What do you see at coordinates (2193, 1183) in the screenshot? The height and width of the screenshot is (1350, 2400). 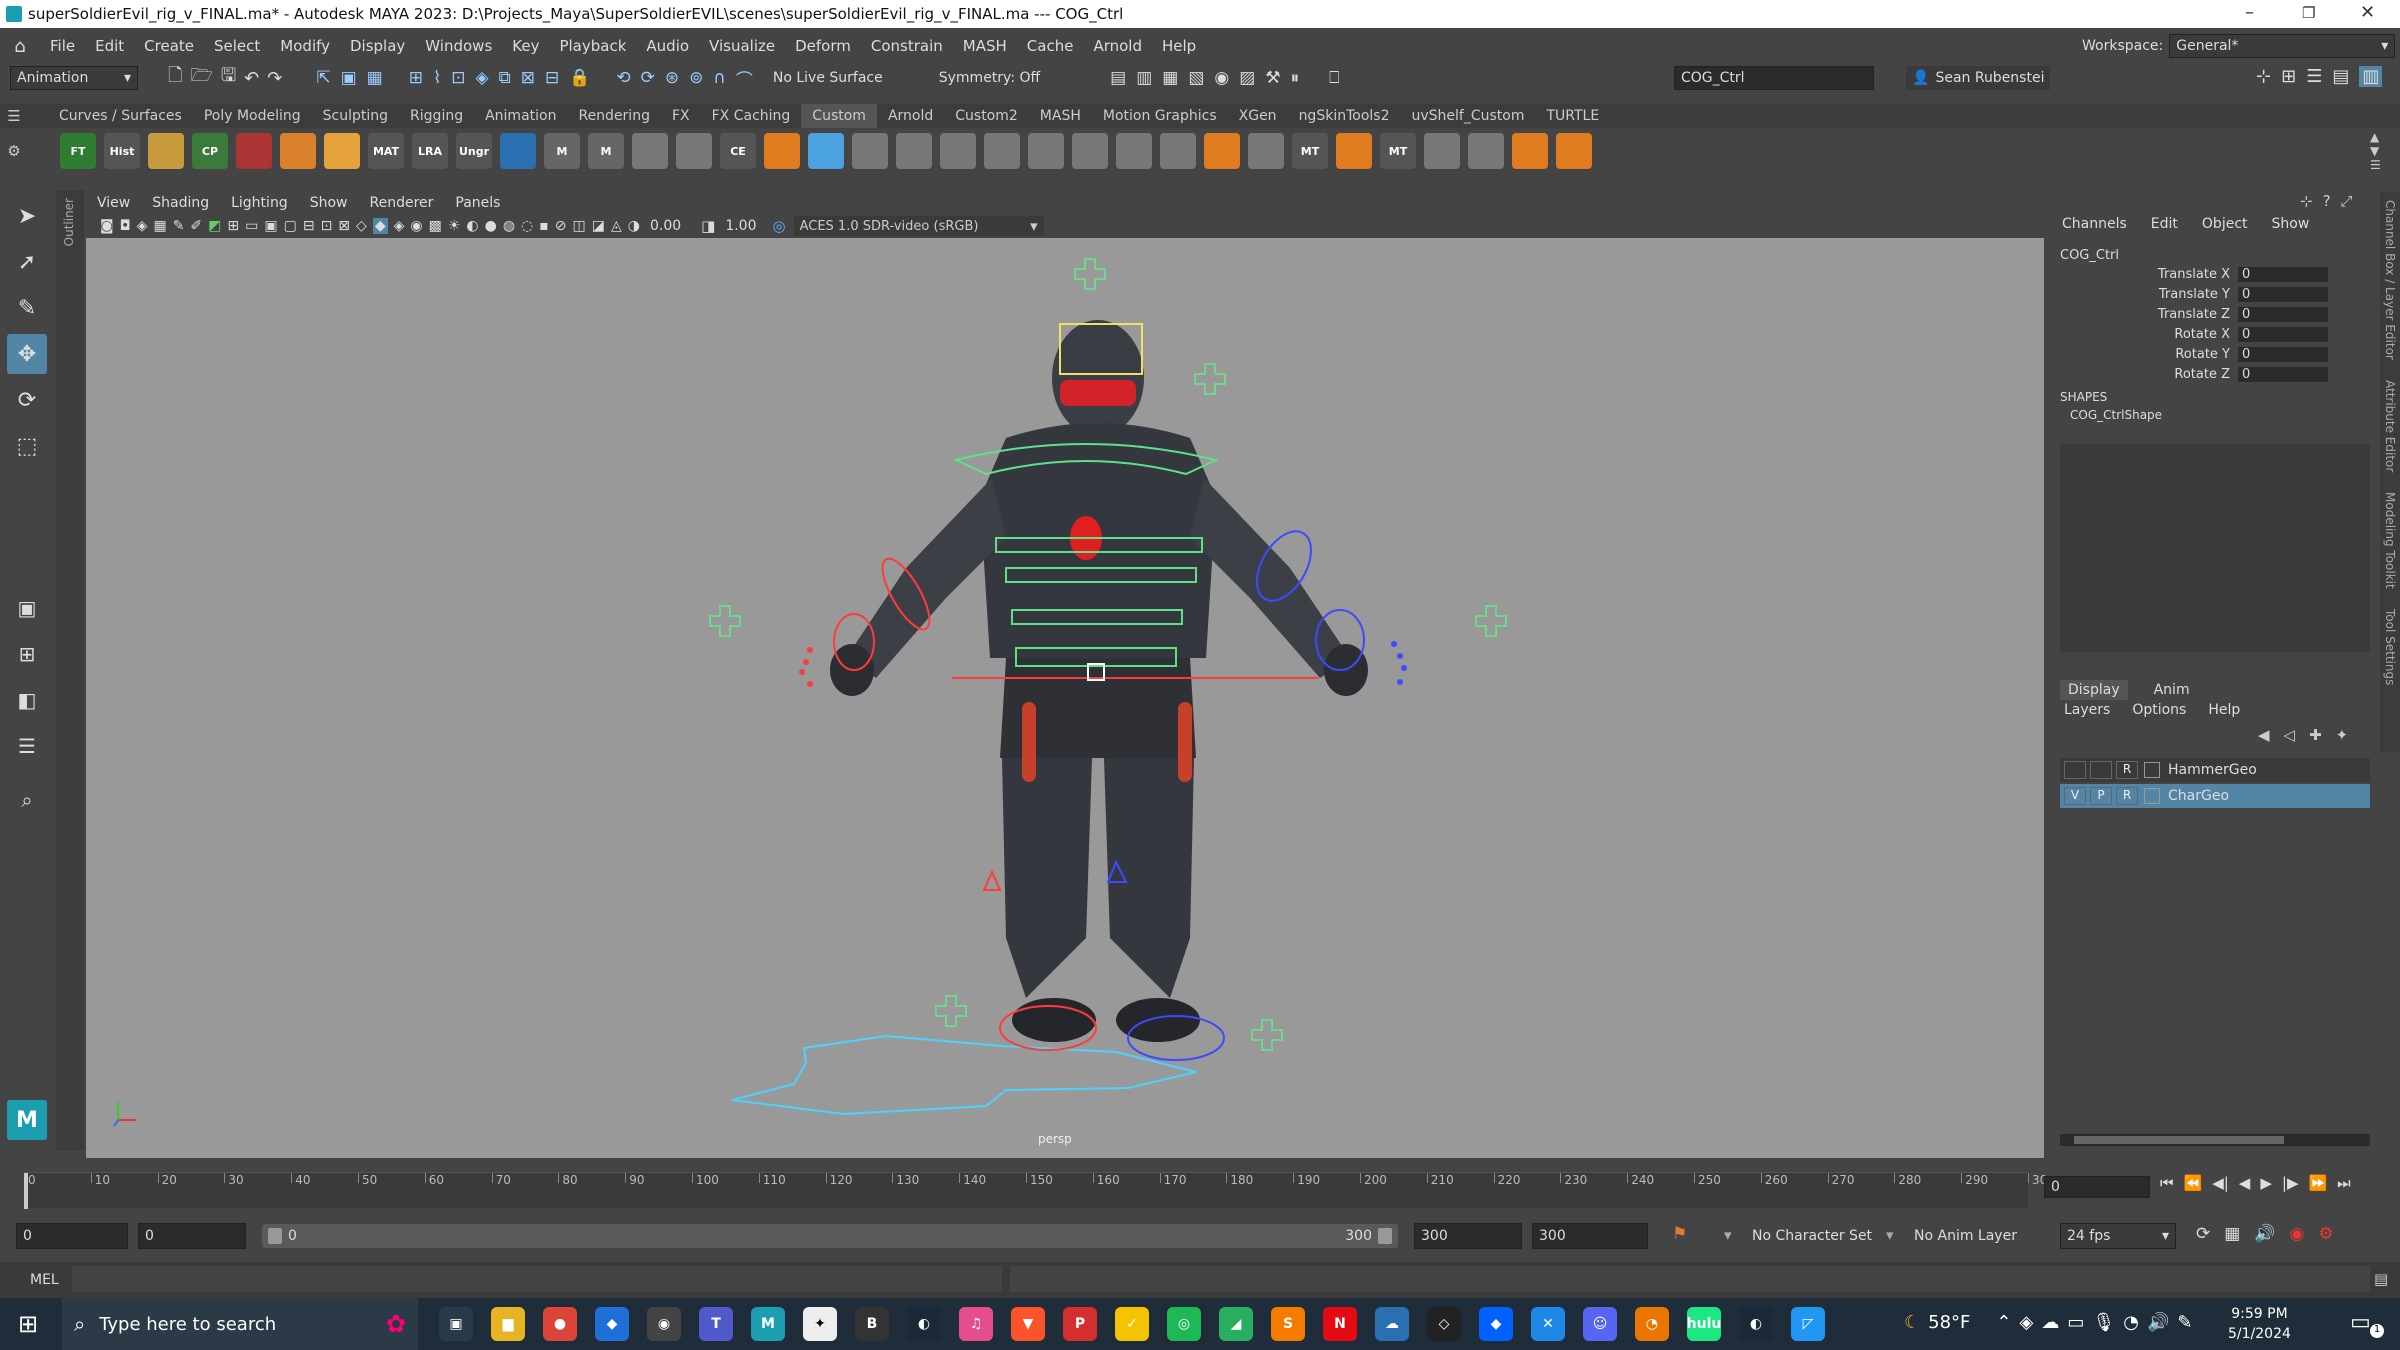 I see `step-back-key-icon: ⏪` at bounding box center [2193, 1183].